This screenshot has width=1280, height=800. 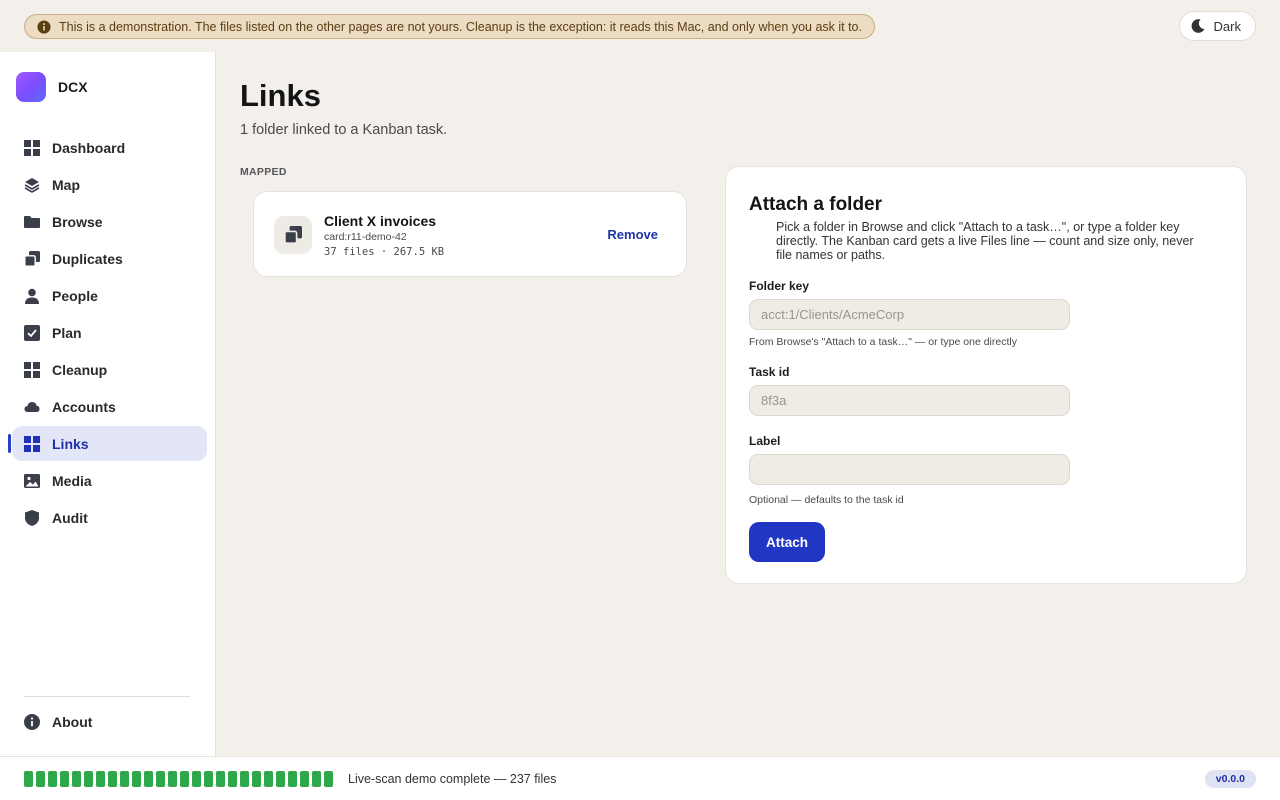 I want to click on page-title: Links, so click(x=280, y=95).